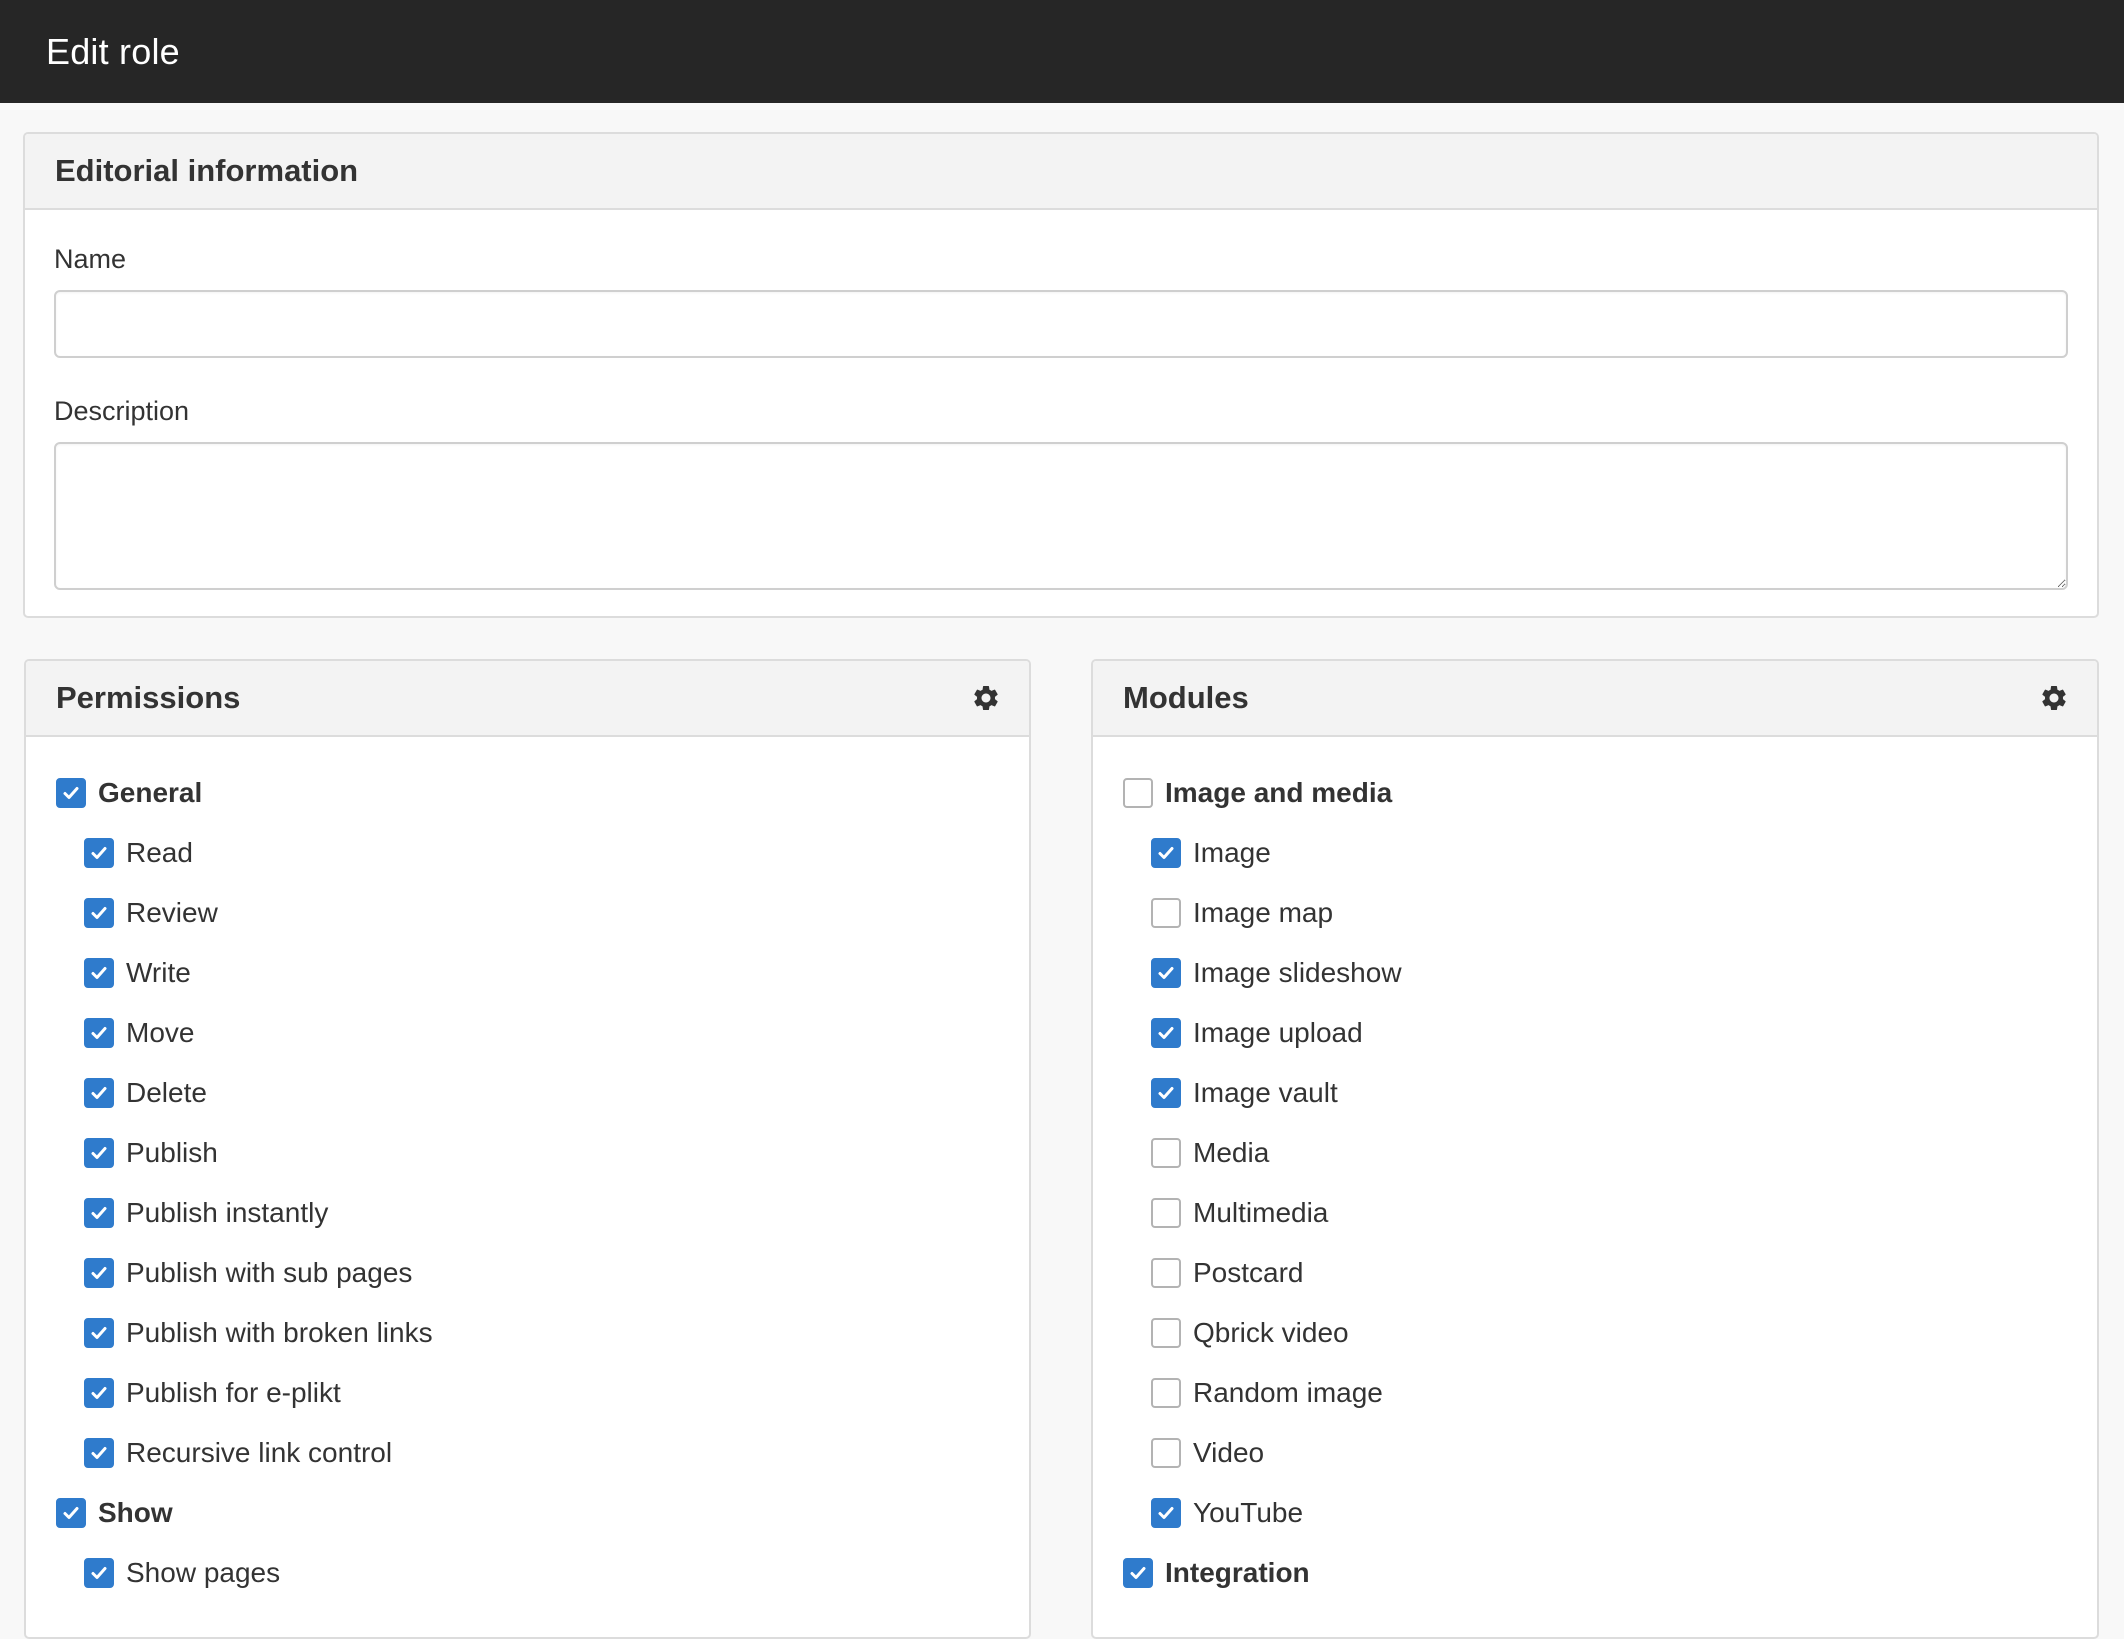  Describe the element at coordinates (542, 1153) in the screenshot. I see `checkbox-row-publish: Publish` at that location.